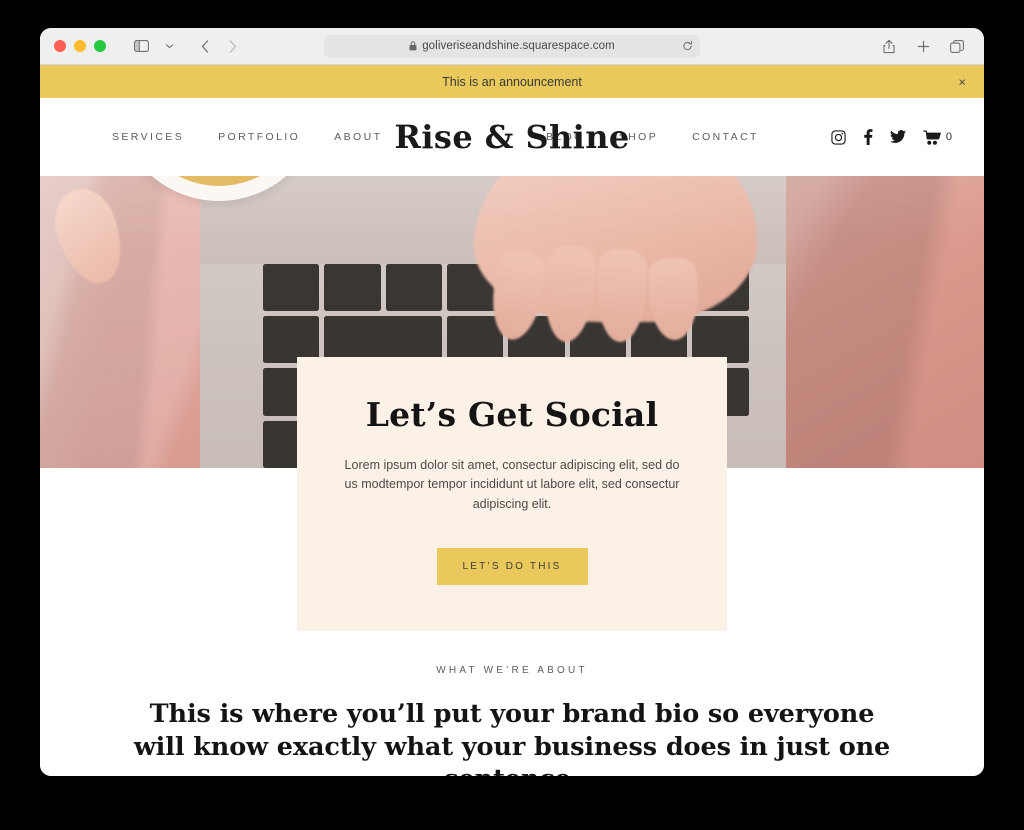 Image resolution: width=1024 pixels, height=830 pixels. I want to click on nav-item-portfolio: PORTFOLIO, so click(259, 137).